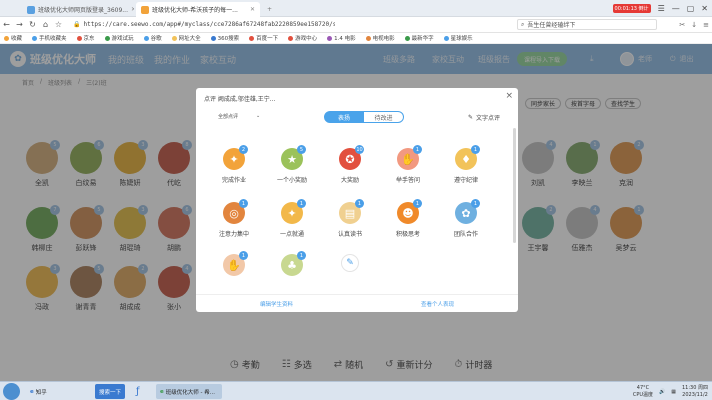 The width and height of the screenshot is (712, 400). What do you see at coordinates (239, 116) in the screenshot?
I see `review-filter: 全部点评 ⌄` at bounding box center [239, 116].